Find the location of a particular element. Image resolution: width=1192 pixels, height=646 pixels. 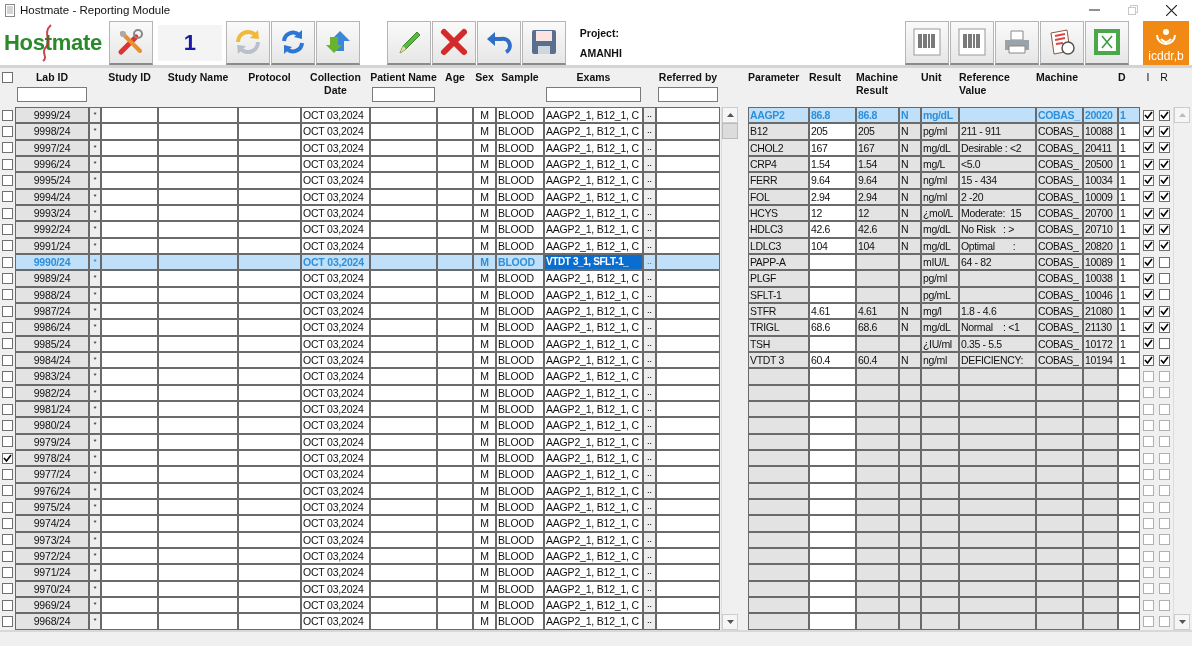

lab-id-cell: 9999/24 is located at coordinates (52, 115).